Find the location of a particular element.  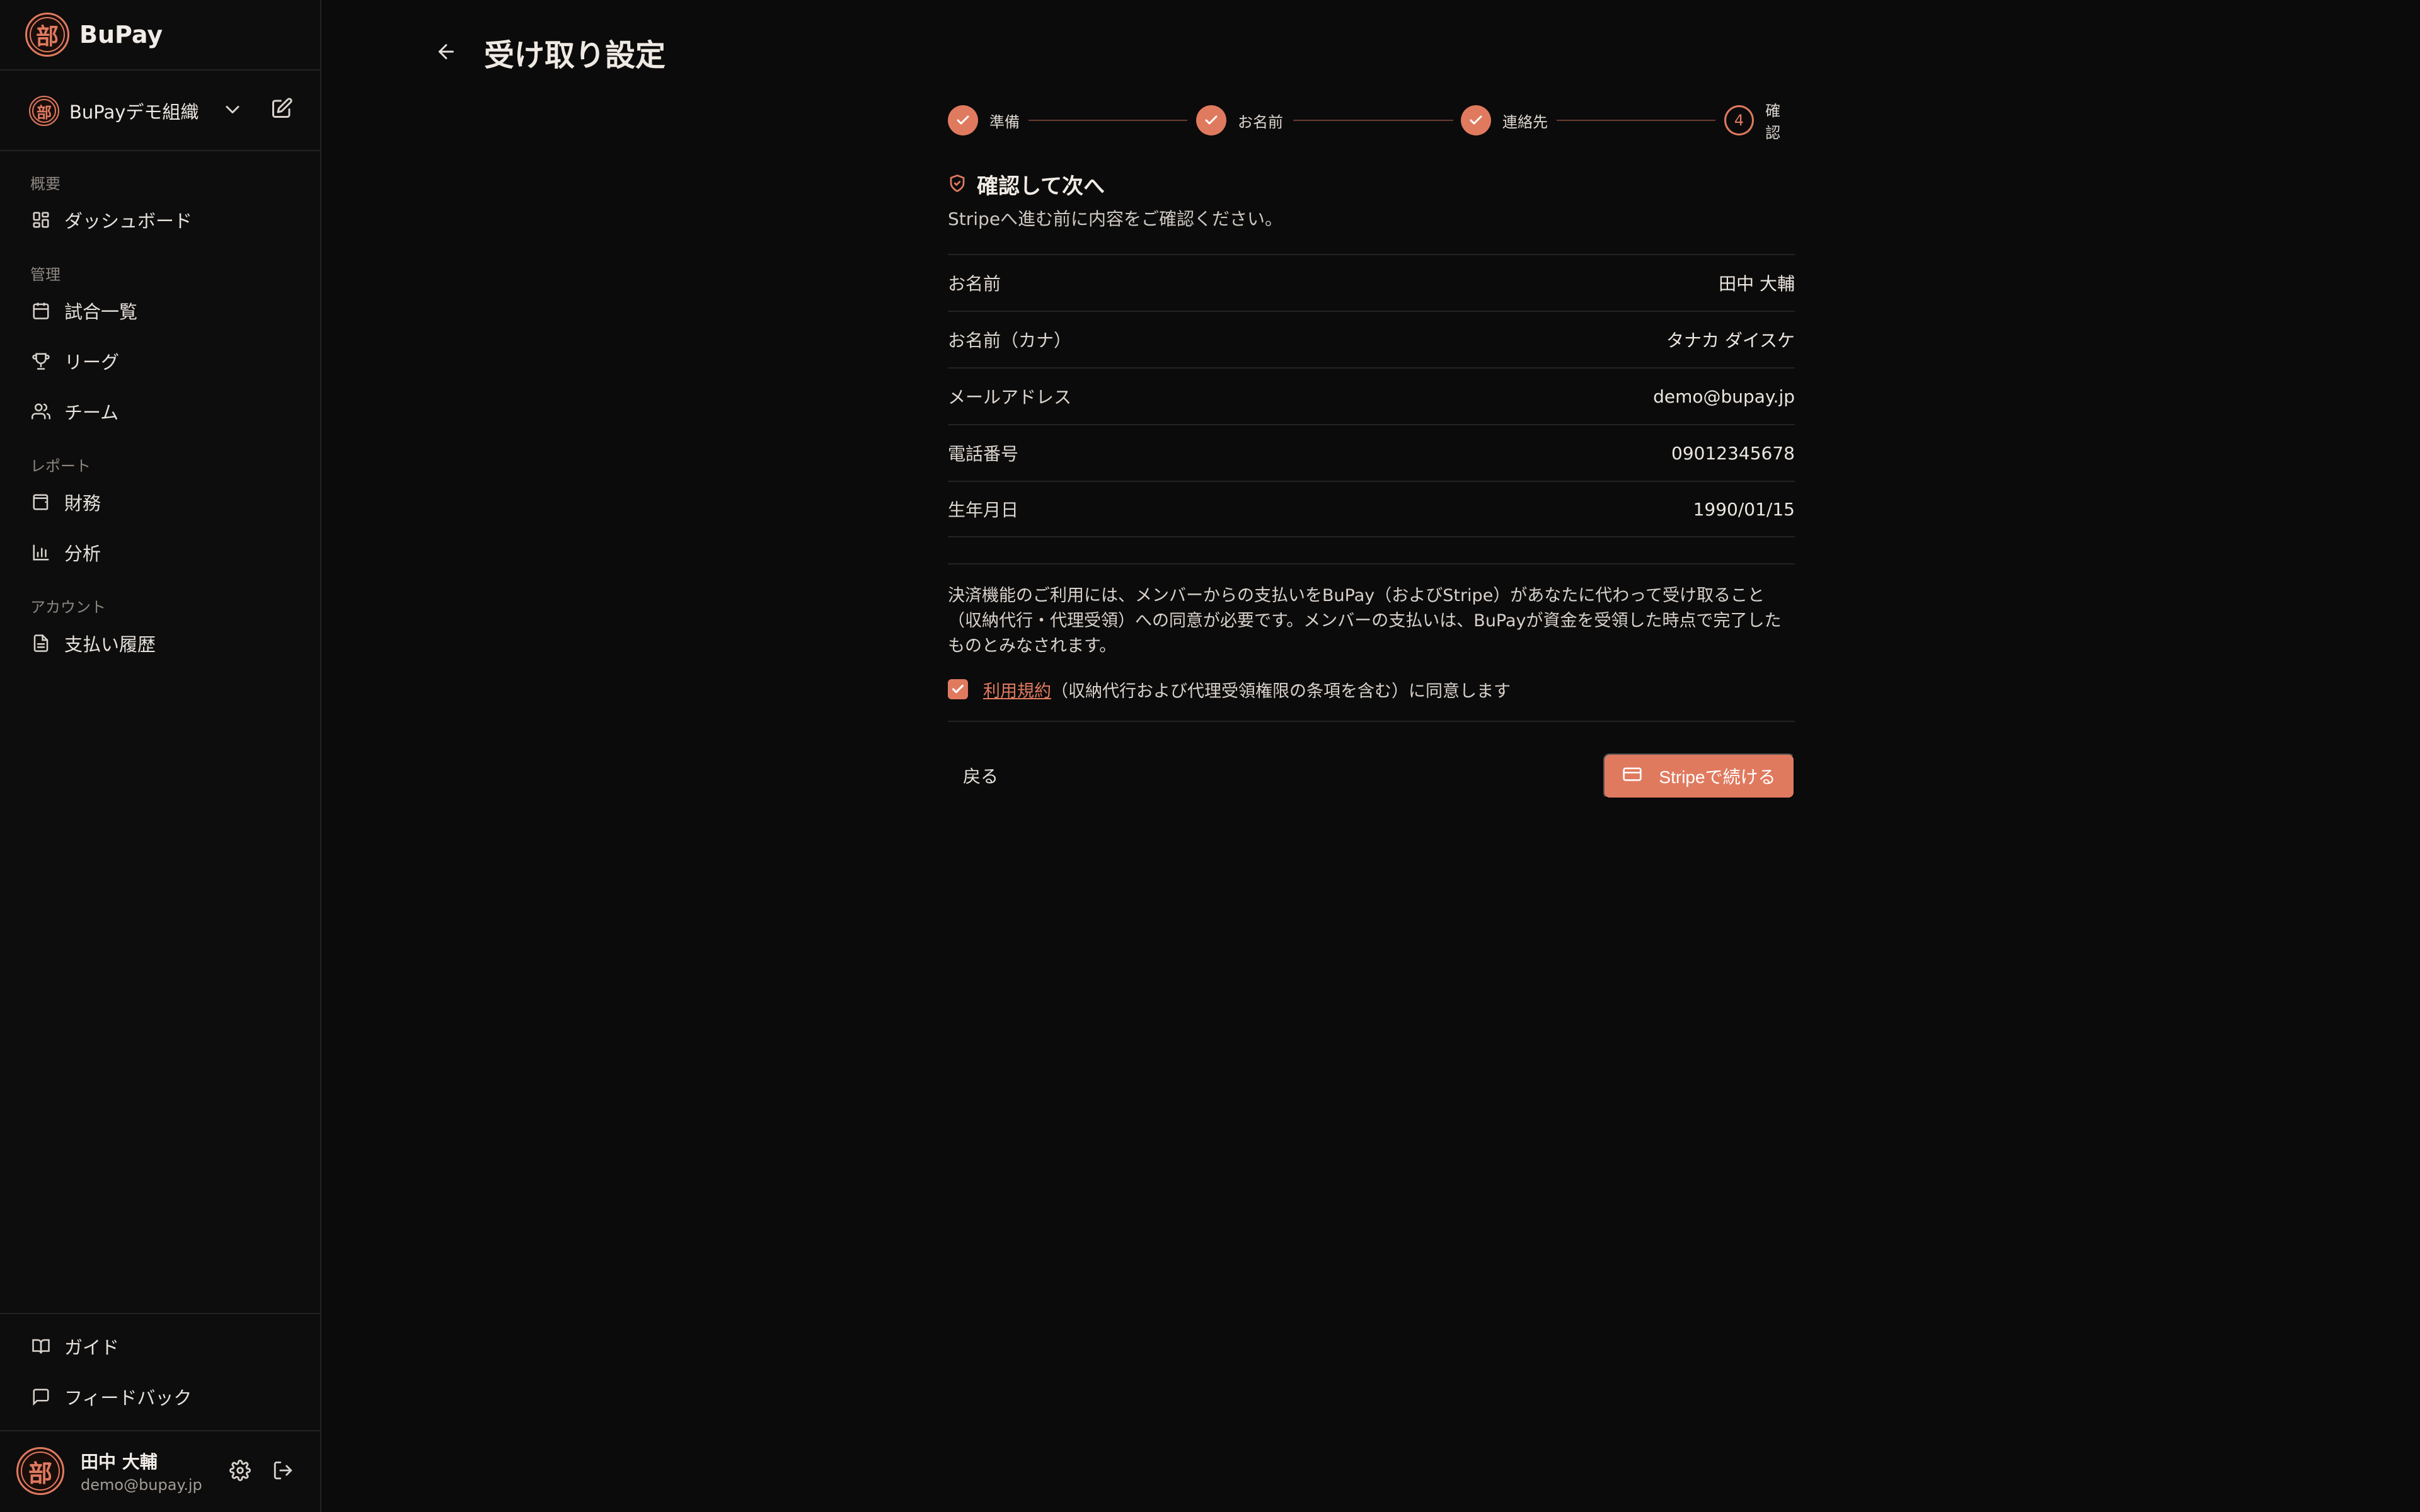

credit-card-icon is located at coordinates (1632, 776).